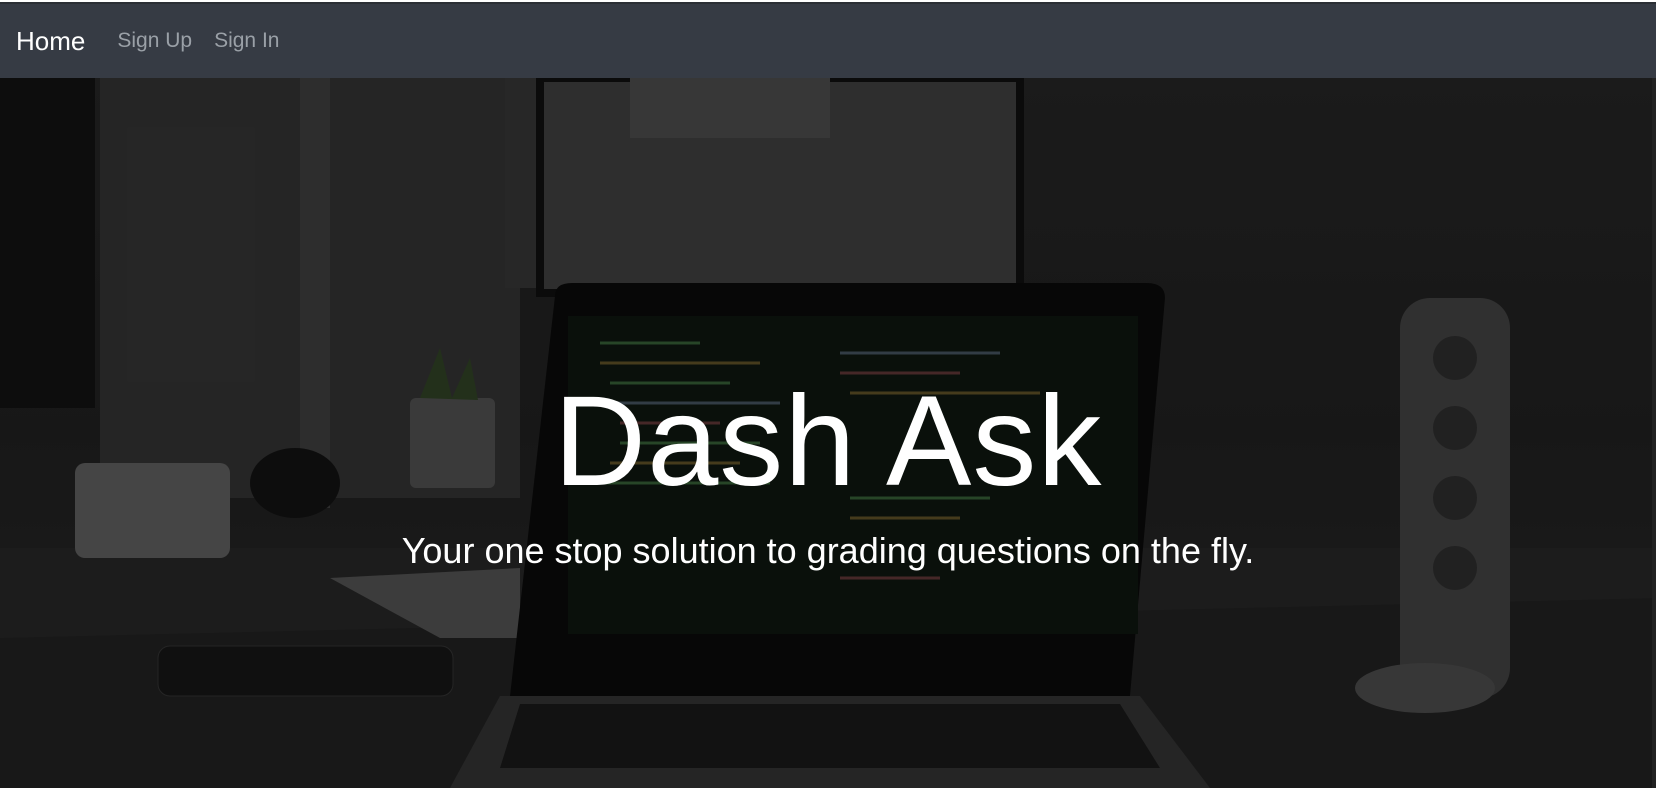 The image size is (1656, 788). I want to click on nav-signin-link: Sign In, so click(246, 41).